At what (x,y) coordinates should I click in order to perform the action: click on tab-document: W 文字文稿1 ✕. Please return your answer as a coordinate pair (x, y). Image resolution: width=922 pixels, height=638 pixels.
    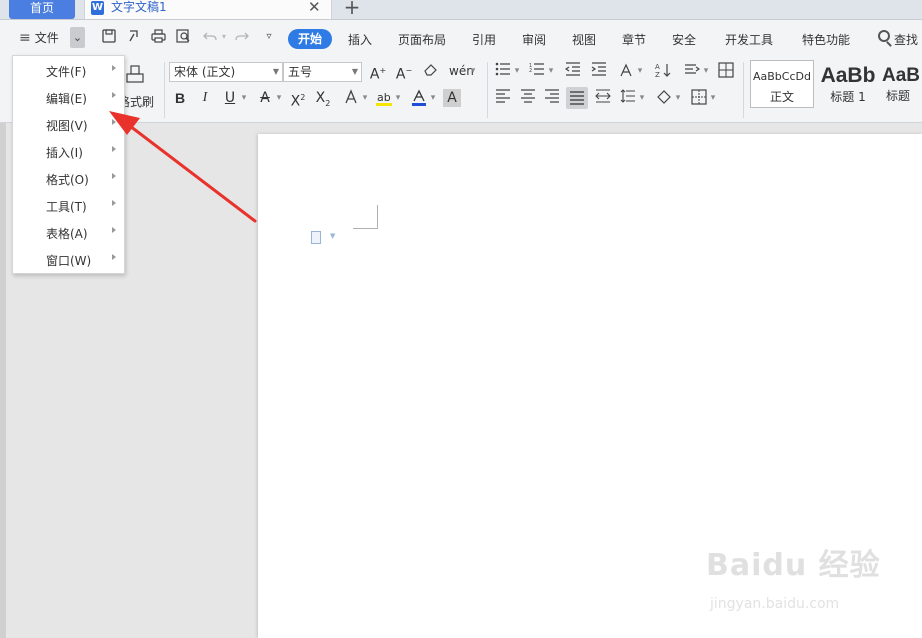
    Looking at the image, I should click on (208, 9).